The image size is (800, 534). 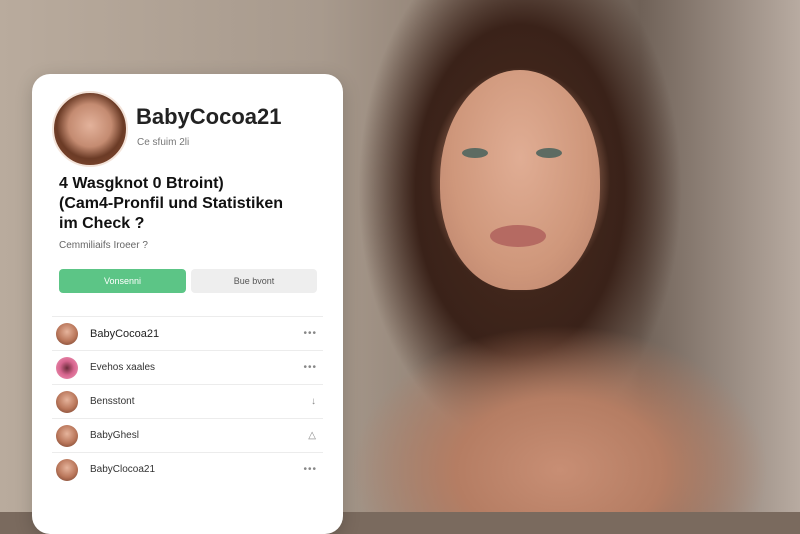 I want to click on headline-line-1: 4 Wasgknot 0 Btroint), so click(x=141, y=183).